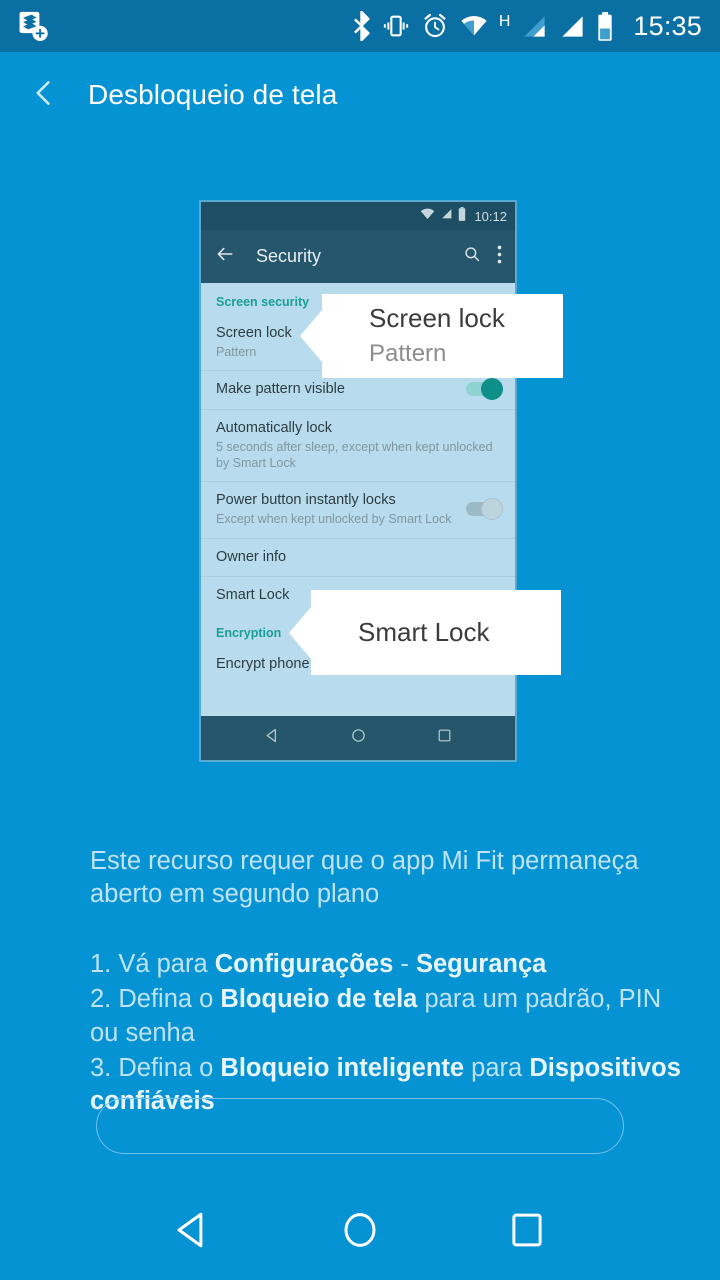 This screenshot has height=1280, width=720. I want to click on bluetooth-icon, so click(361, 26).